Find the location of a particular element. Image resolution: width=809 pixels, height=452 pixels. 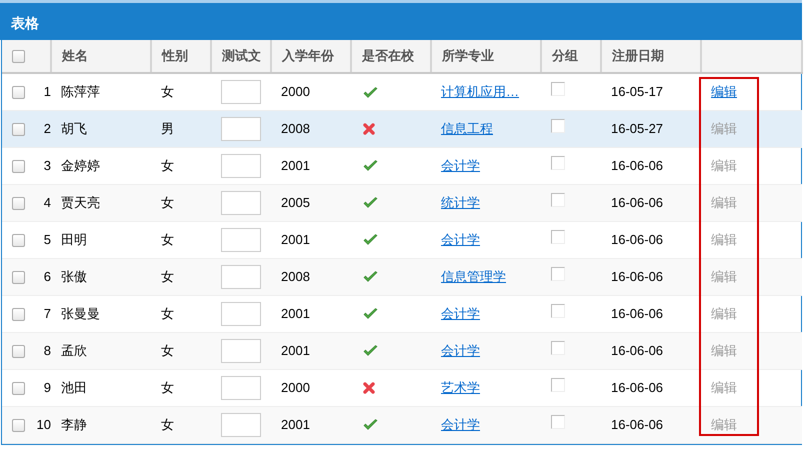

select-all-checkbox is located at coordinates (18, 57).